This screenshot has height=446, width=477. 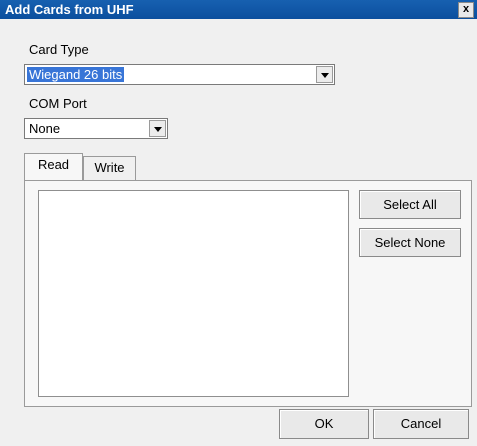 What do you see at coordinates (45, 128) in the screenshot?
I see `com-port-value: None` at bounding box center [45, 128].